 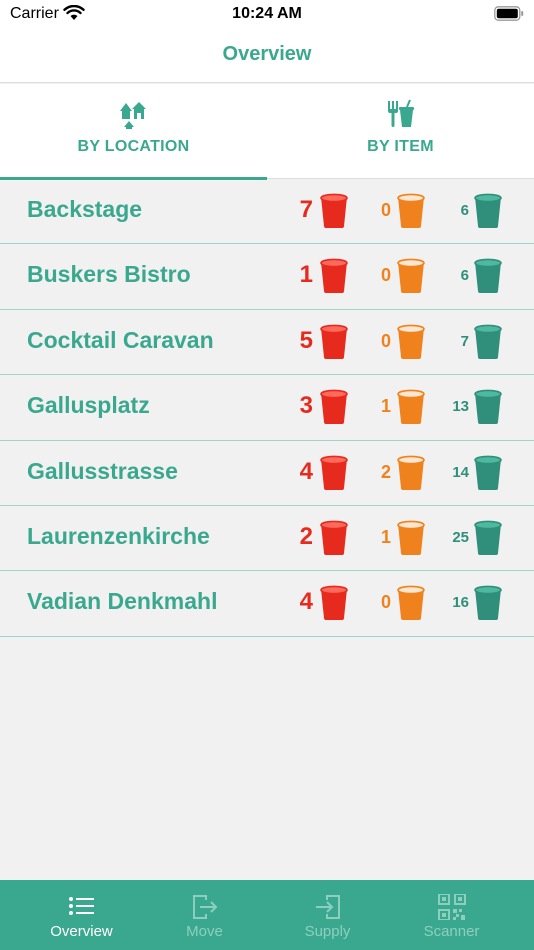 I want to click on tab-by-item: BY ITEM, so click(x=400, y=131).